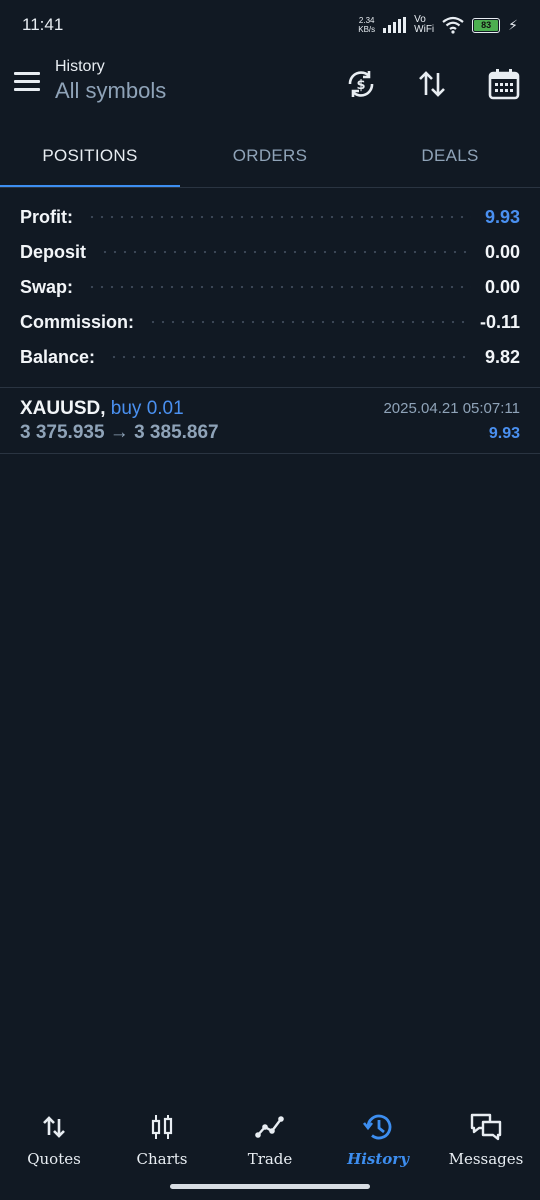  What do you see at coordinates (486, 1127) in the screenshot?
I see `messages-icon` at bounding box center [486, 1127].